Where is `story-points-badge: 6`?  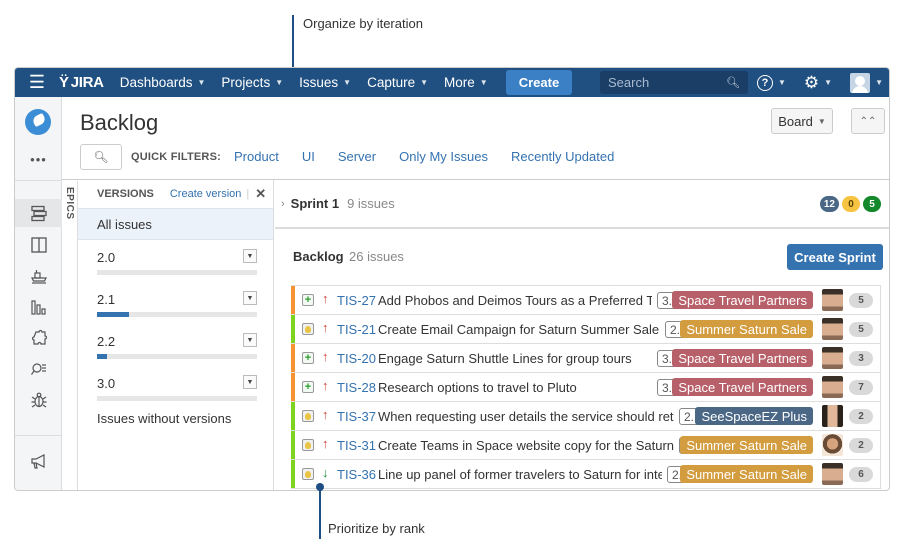 story-points-badge: 6 is located at coordinates (861, 474).